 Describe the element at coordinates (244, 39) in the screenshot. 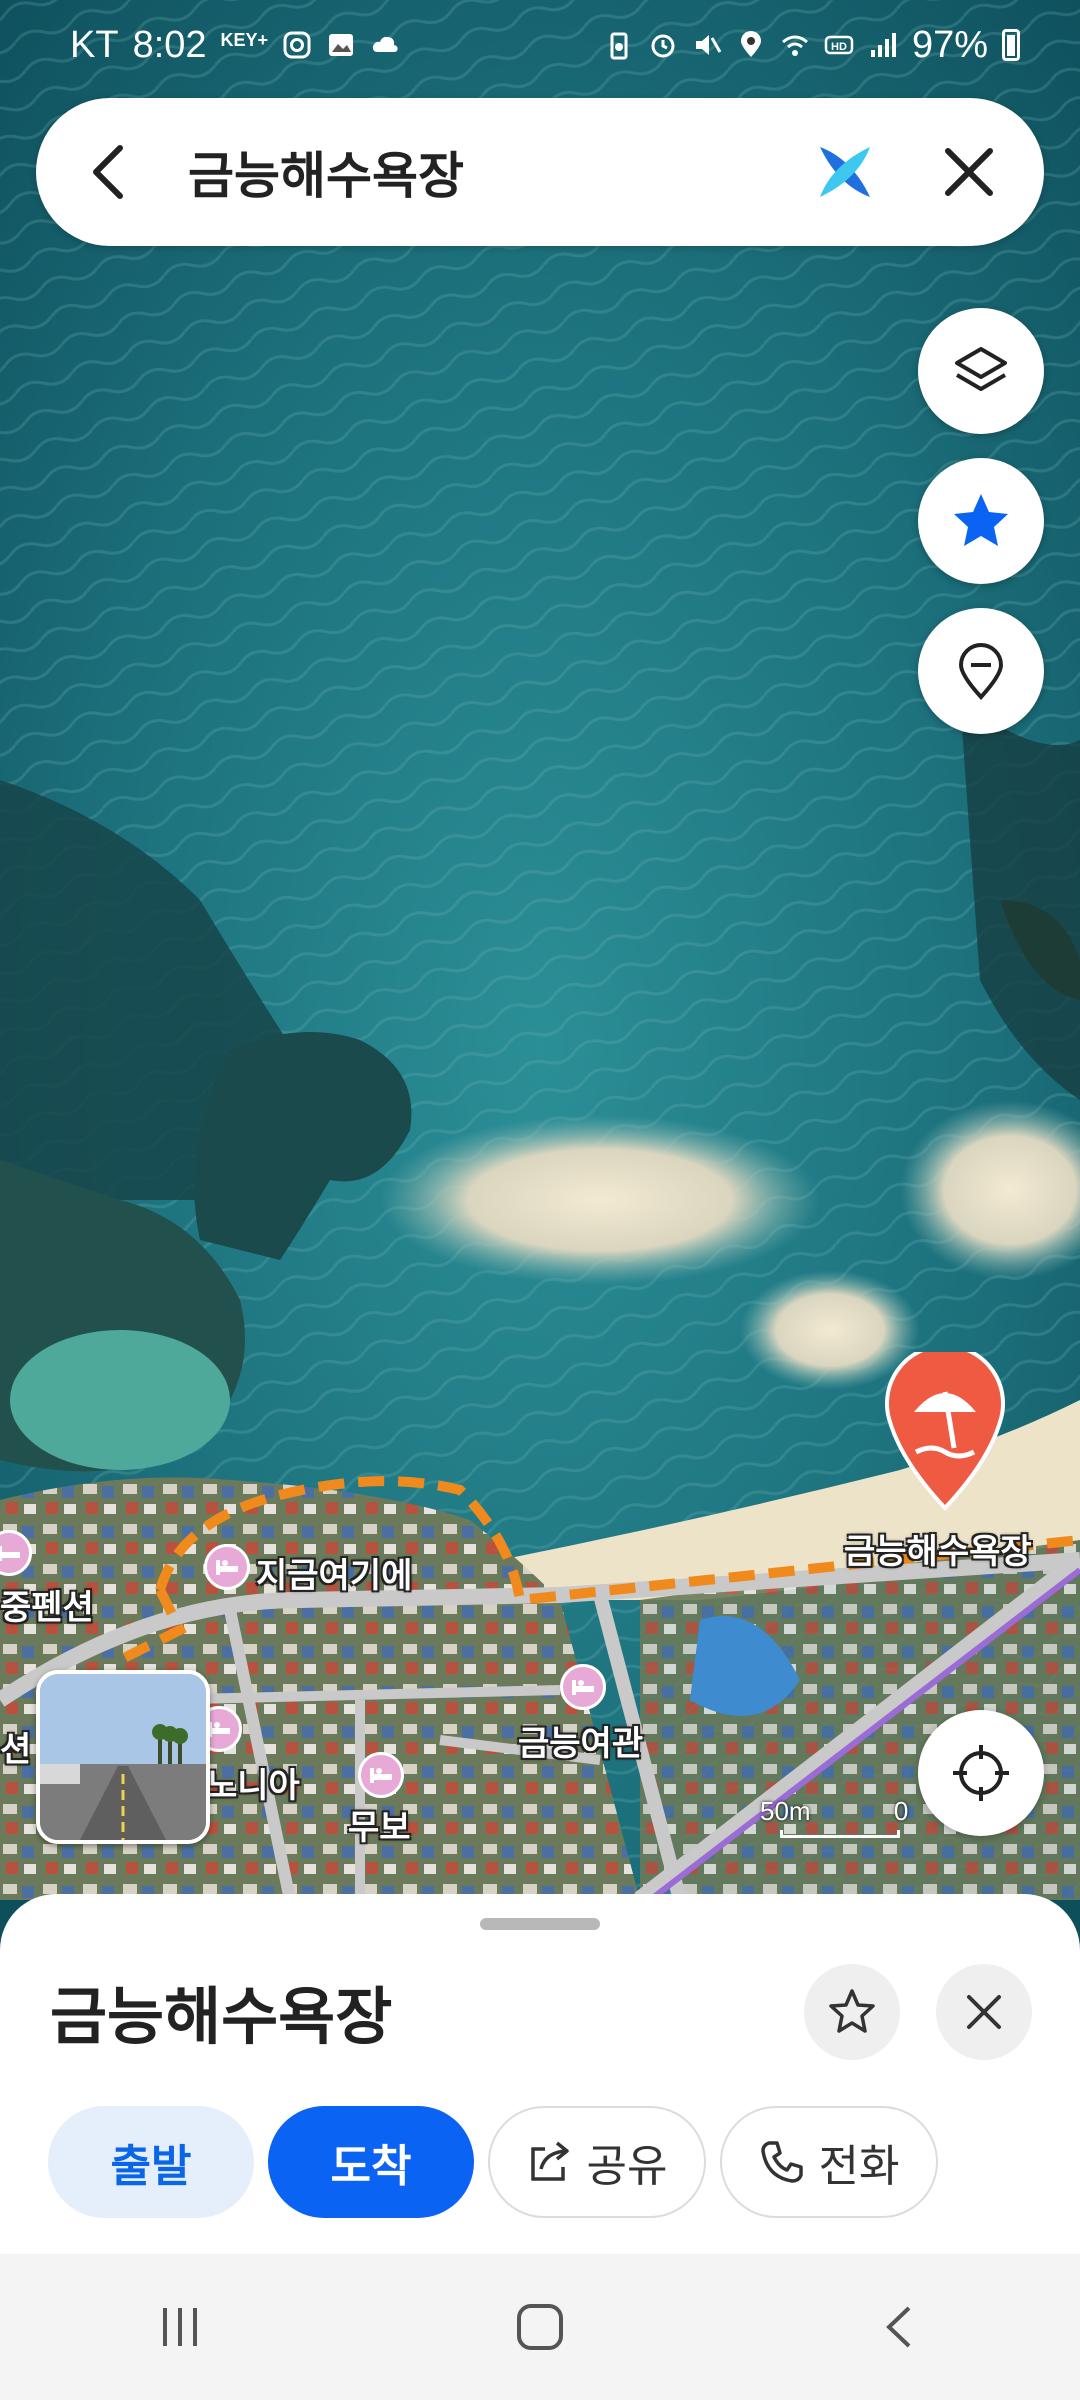

I see `key-badge: KEY+` at that location.